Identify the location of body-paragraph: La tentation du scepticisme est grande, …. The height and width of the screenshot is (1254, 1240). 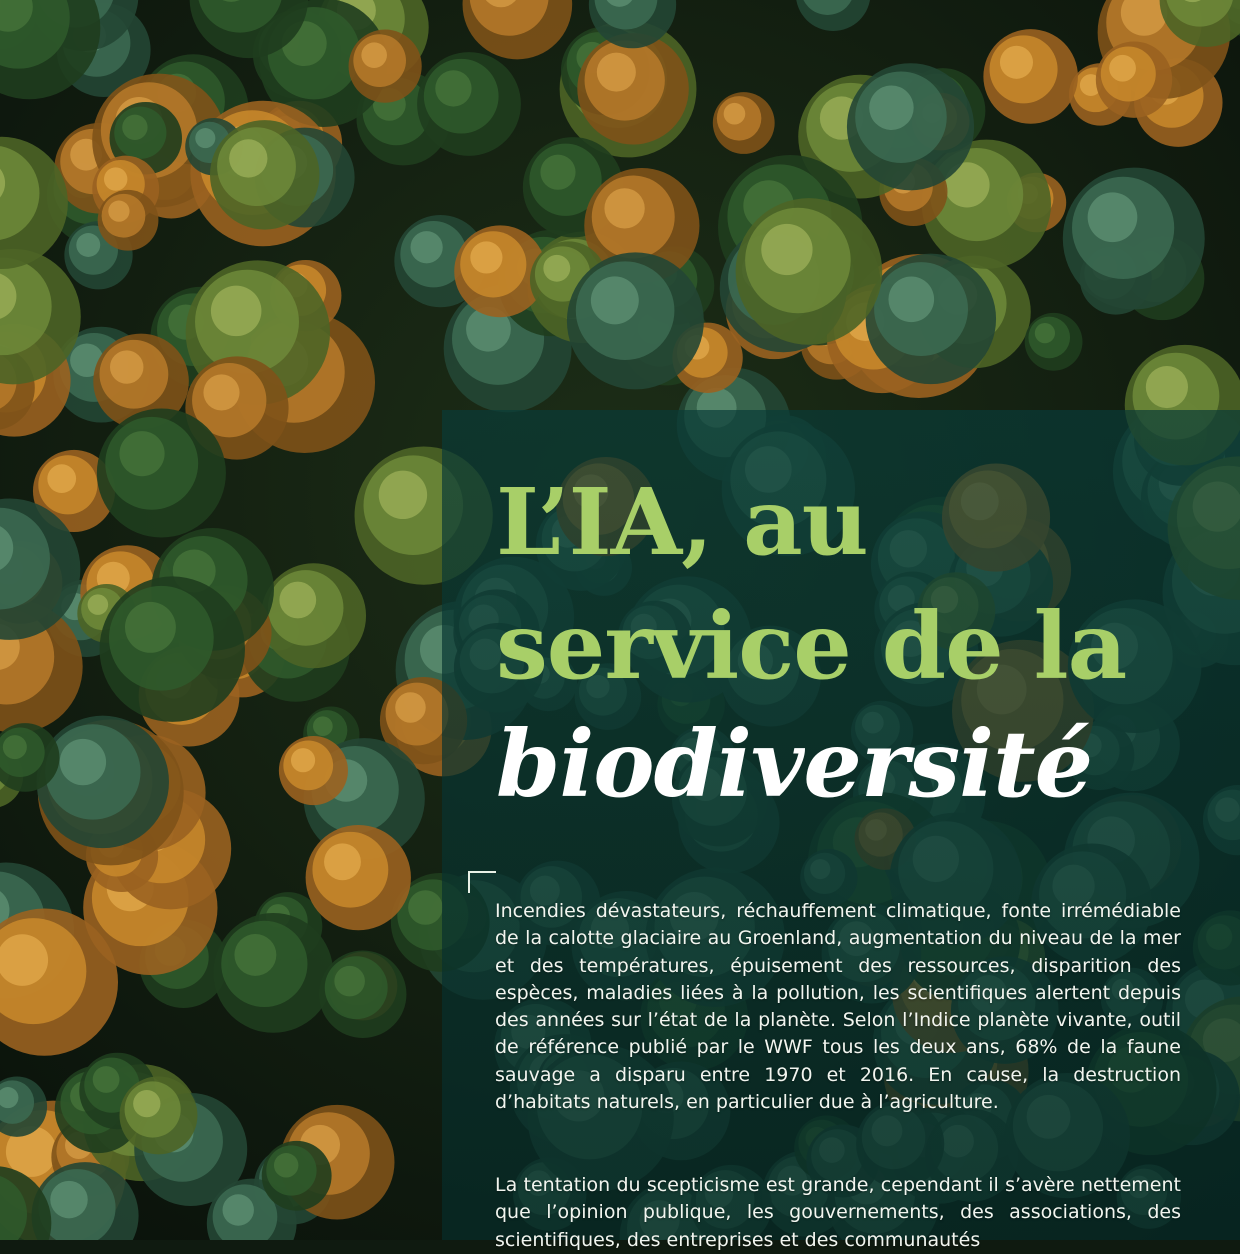
(838, 1212).